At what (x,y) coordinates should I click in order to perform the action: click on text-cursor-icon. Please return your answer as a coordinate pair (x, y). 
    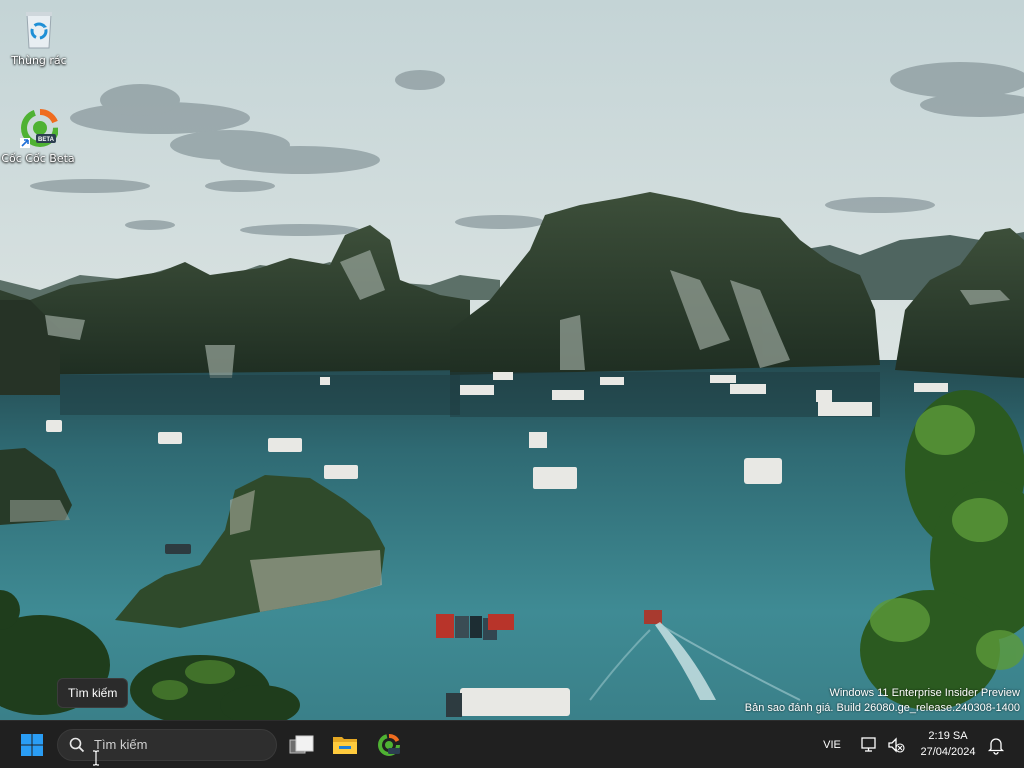
    Looking at the image, I should click on (96, 760).